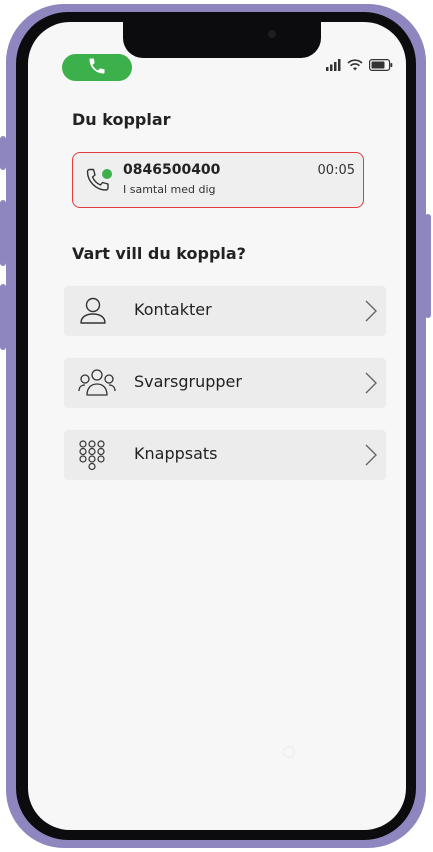 The image size is (433, 852). What do you see at coordinates (3, 153) in the screenshot?
I see `mute-switch` at bounding box center [3, 153].